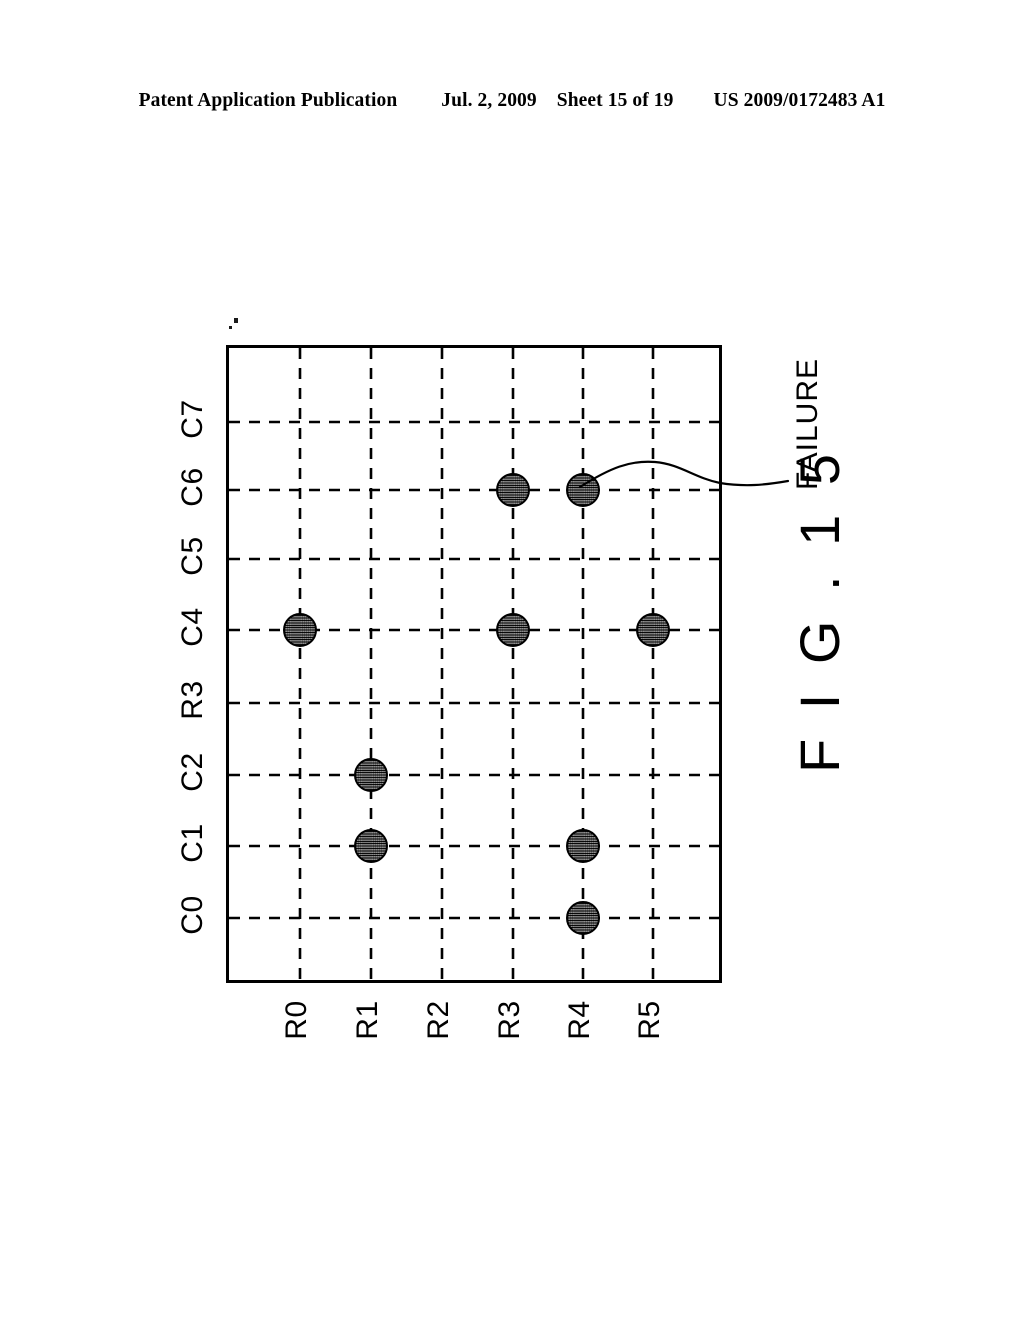 This screenshot has width=1024, height=1320. What do you see at coordinates (438, 1020) in the screenshot?
I see `row-label-r2: R2` at bounding box center [438, 1020].